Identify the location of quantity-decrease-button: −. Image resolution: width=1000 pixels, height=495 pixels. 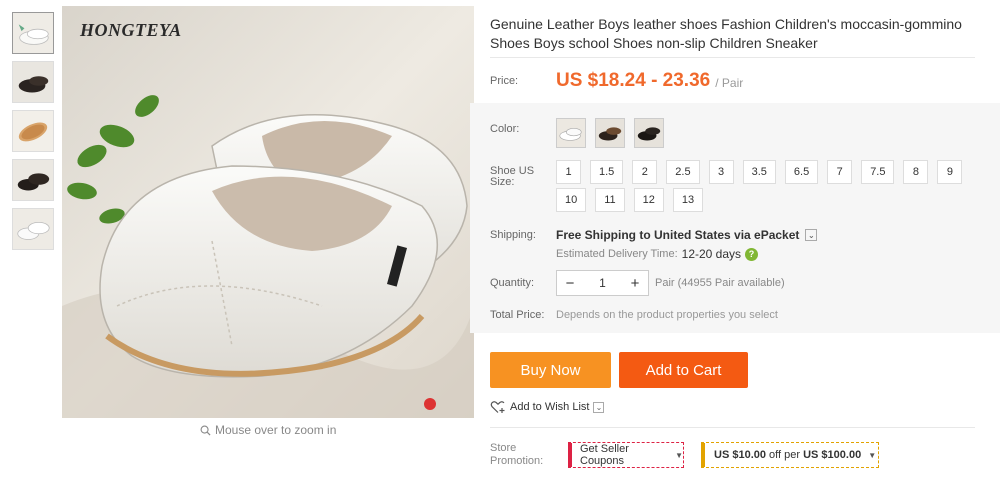
(570, 283).